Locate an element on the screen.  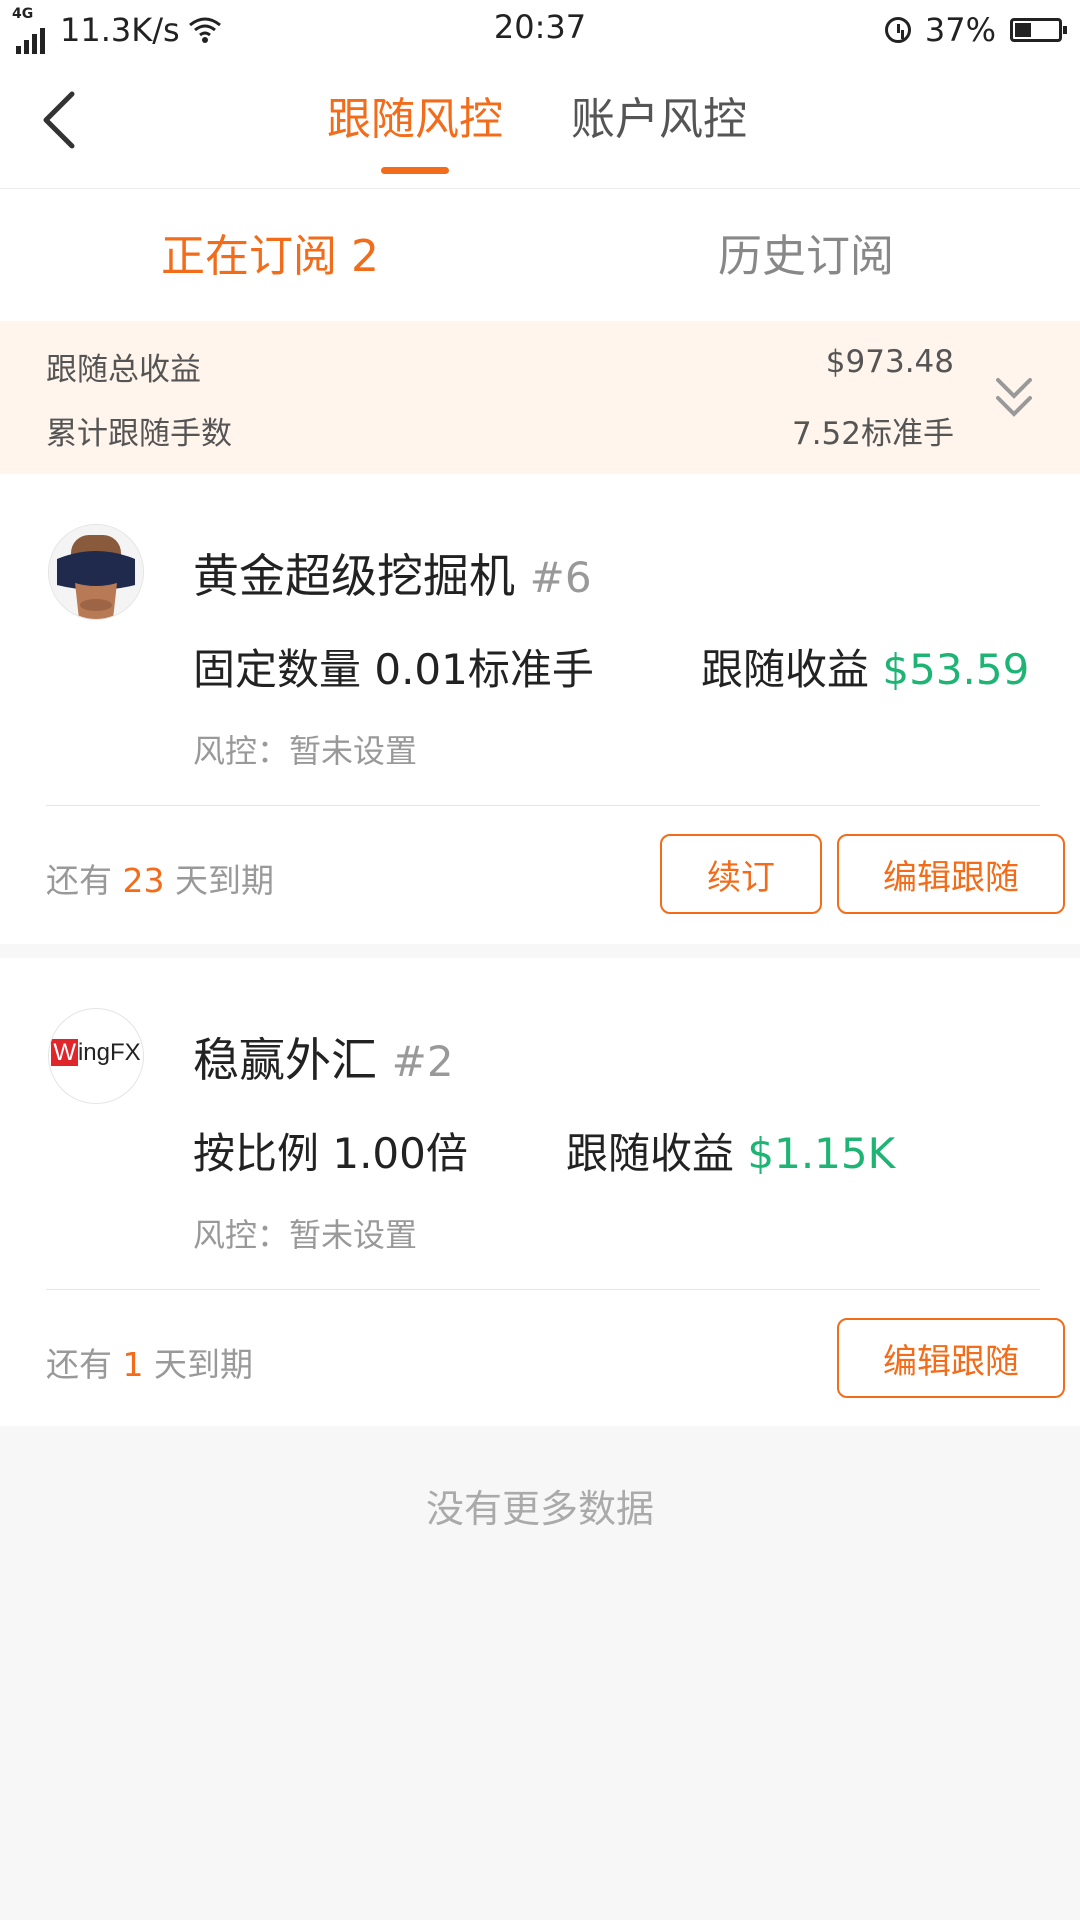
active-tab-indicator is located at coordinates (415, 170).